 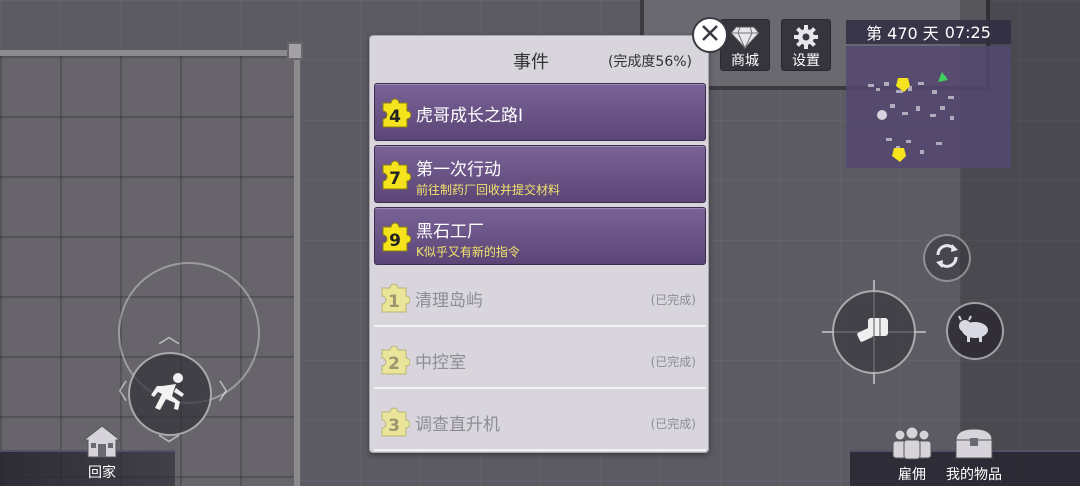 I want to click on minimap-quest-marker-bottom, so click(x=899, y=155).